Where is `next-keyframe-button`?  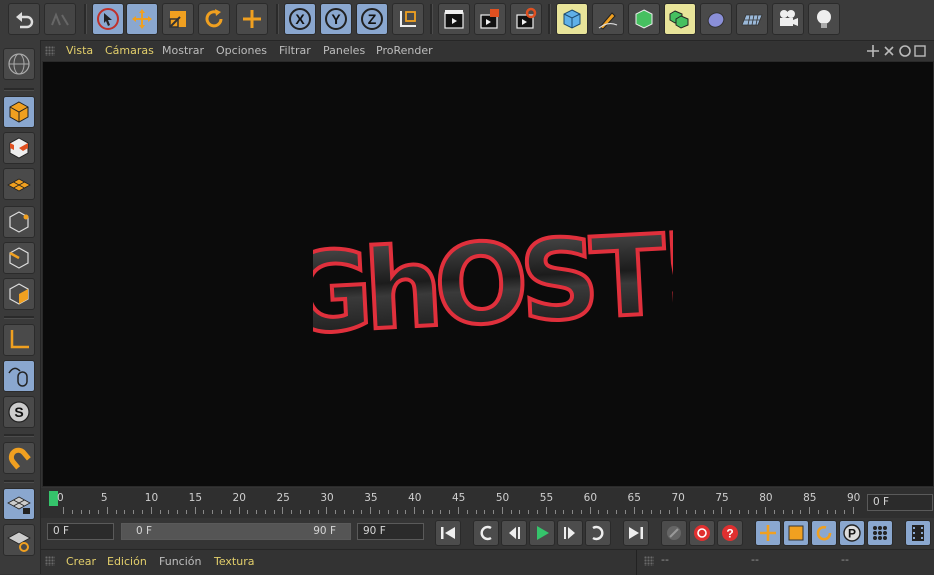
next-keyframe-button is located at coordinates (598, 533).